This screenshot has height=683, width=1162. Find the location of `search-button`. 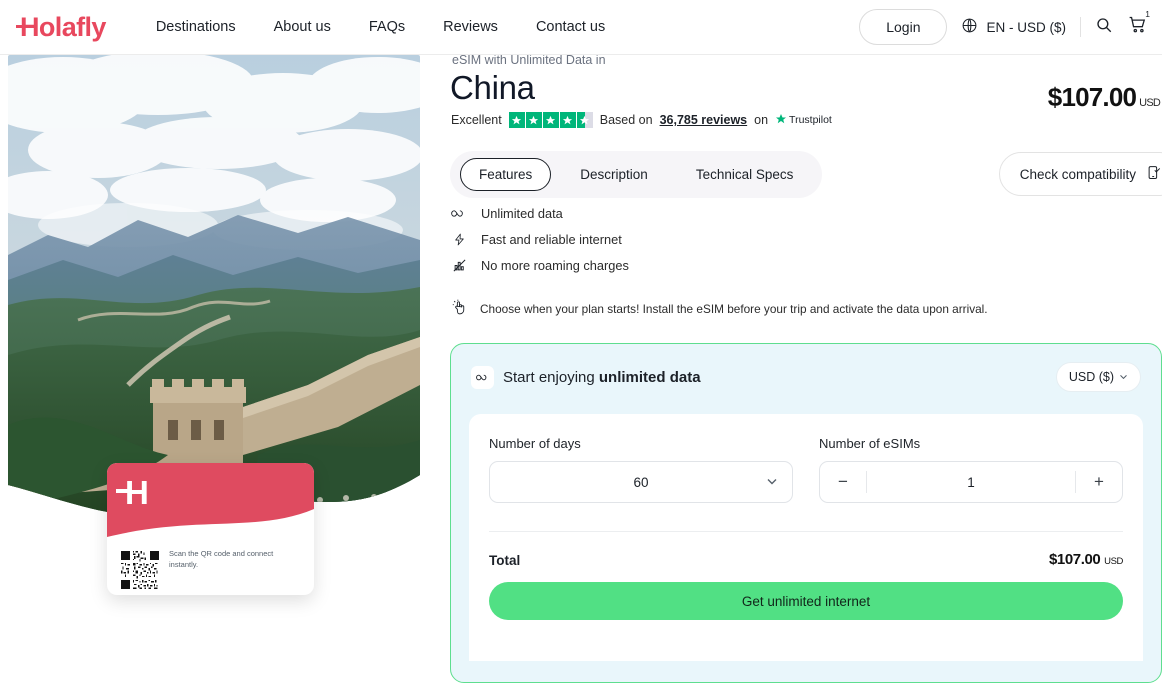

search-button is located at coordinates (1104, 27).